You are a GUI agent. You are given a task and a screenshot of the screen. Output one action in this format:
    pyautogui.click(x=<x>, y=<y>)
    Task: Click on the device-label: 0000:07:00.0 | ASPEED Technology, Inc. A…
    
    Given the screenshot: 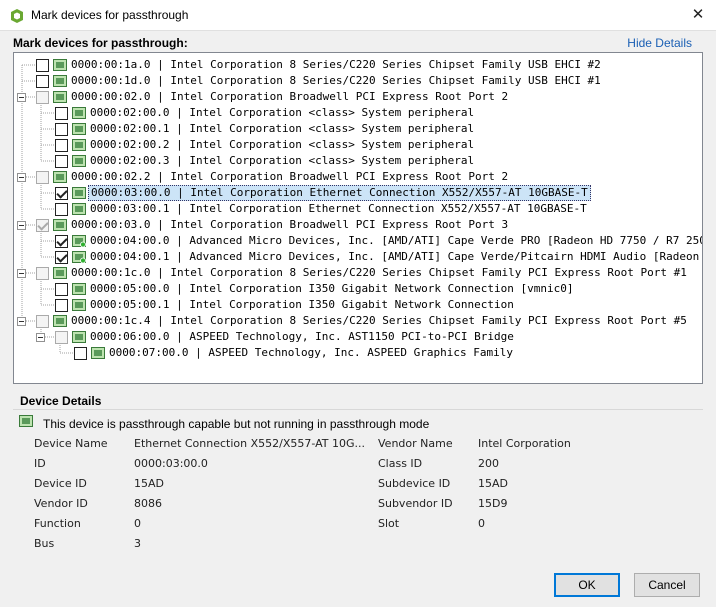 What is the action you would take?
    pyautogui.click(x=311, y=353)
    